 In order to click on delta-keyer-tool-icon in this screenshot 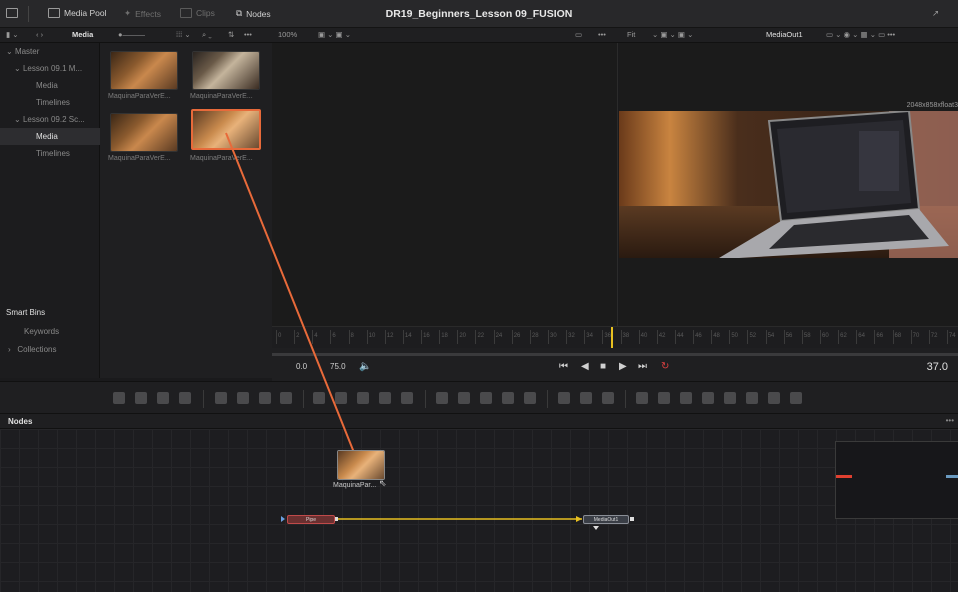, I will do `click(608, 398)`.